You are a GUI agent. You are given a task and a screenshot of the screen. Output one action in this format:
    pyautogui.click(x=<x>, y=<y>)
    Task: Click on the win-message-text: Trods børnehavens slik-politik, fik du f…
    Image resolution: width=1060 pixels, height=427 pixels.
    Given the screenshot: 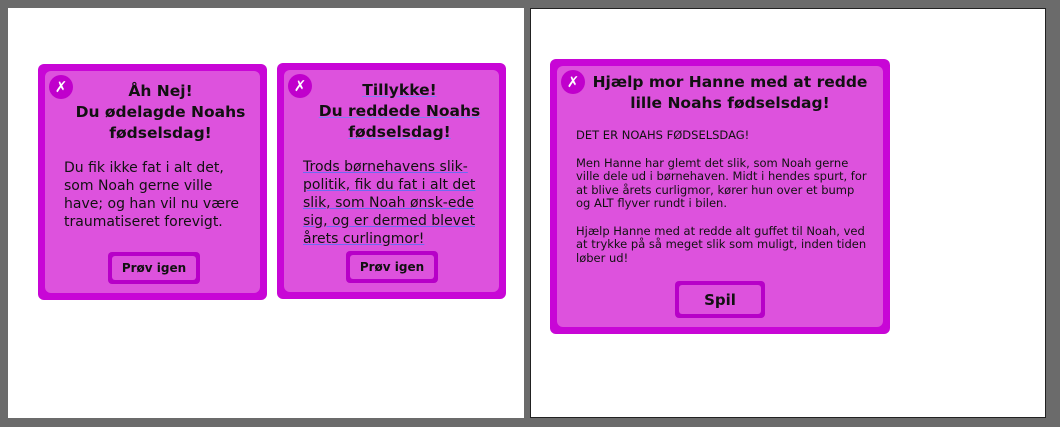 What is the action you would take?
    pyautogui.click(x=389, y=203)
    